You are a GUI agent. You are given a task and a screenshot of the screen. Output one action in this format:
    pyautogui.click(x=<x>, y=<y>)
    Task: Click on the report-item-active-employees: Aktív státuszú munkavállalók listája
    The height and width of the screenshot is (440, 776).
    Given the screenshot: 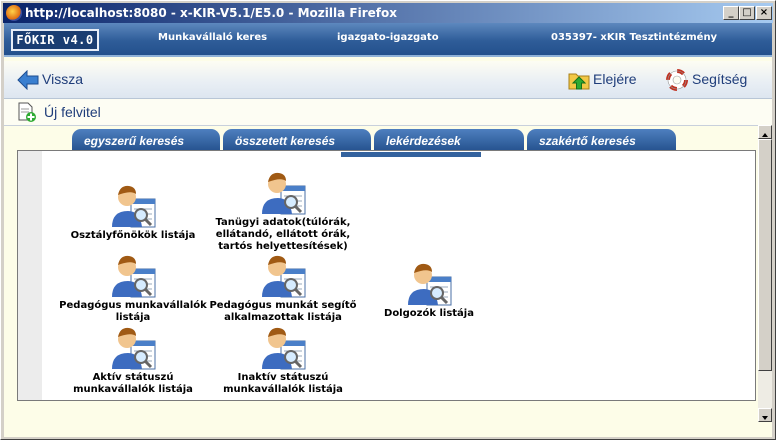 What is the action you would take?
    pyautogui.click(x=133, y=359)
    